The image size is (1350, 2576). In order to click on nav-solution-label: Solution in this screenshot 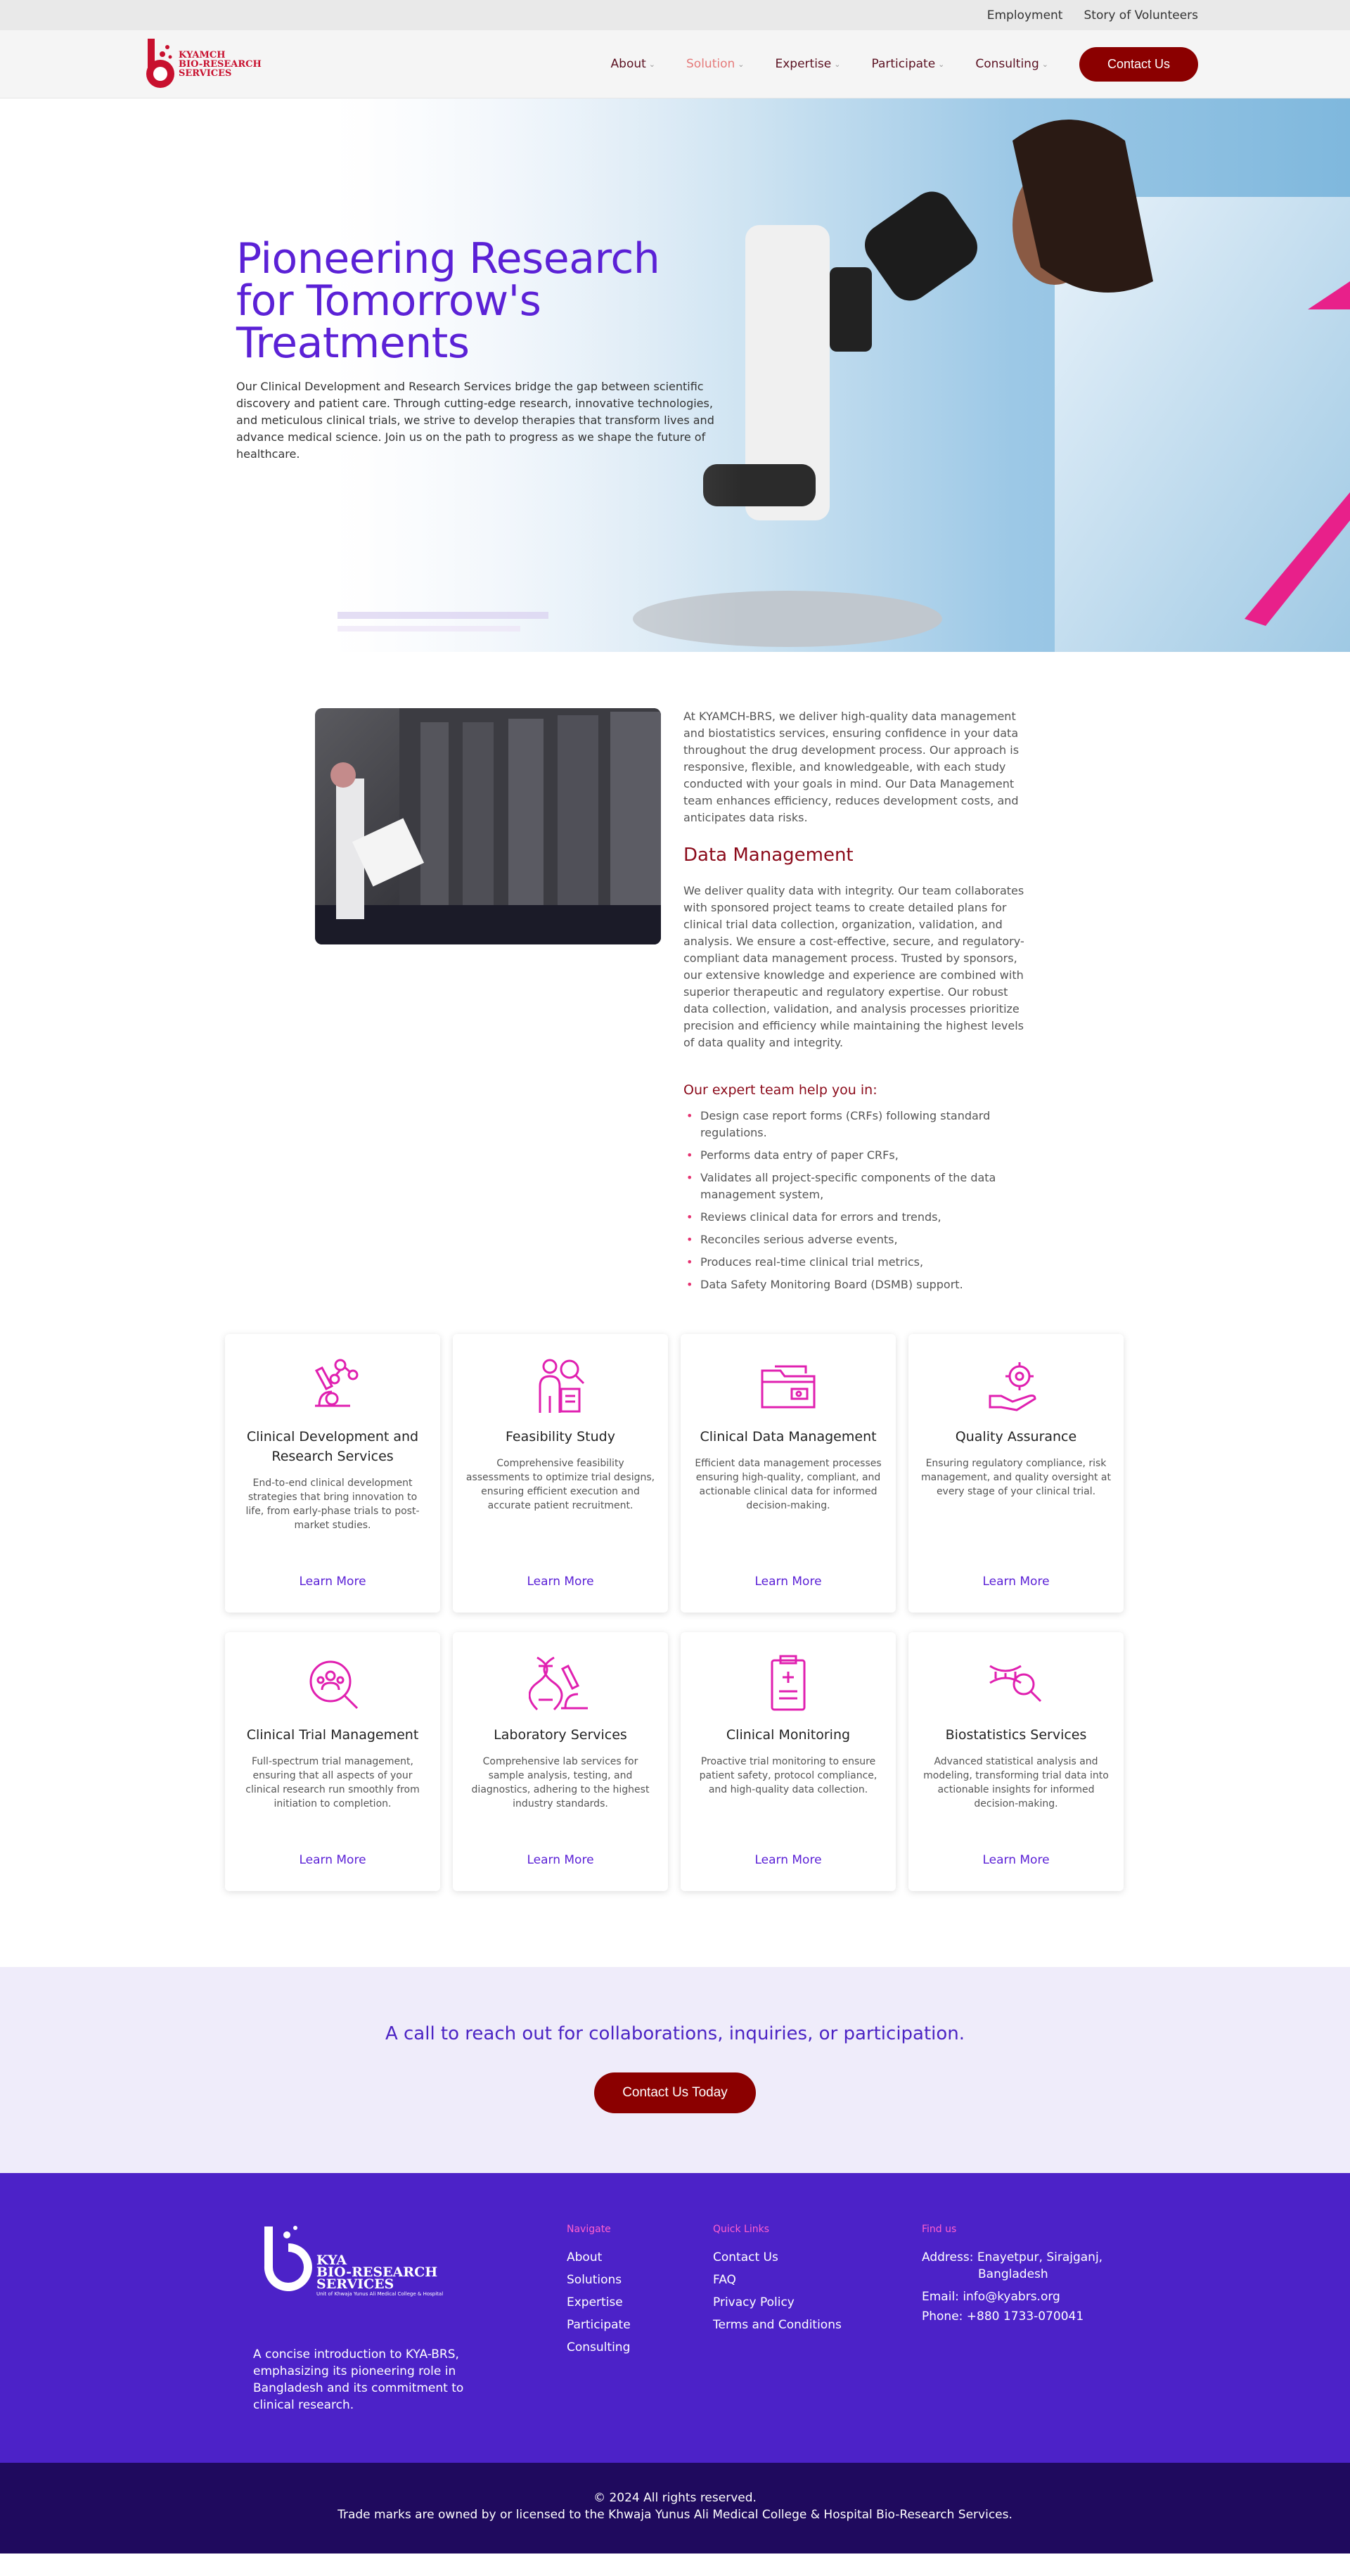, I will do `click(710, 64)`.